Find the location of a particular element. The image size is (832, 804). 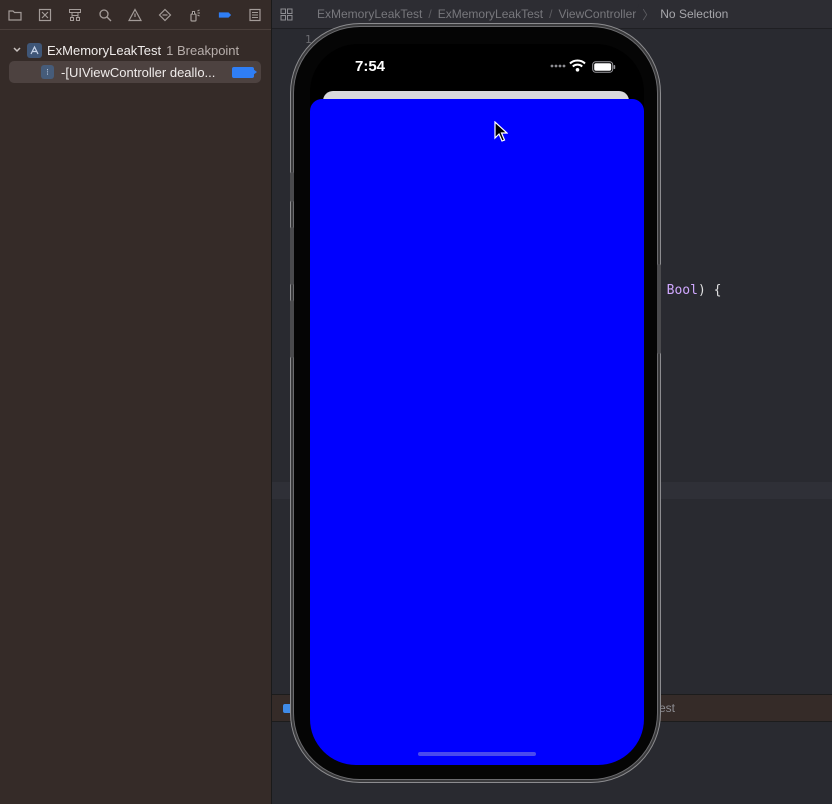

breakpoint-tag-icon is located at coordinates (244, 72).